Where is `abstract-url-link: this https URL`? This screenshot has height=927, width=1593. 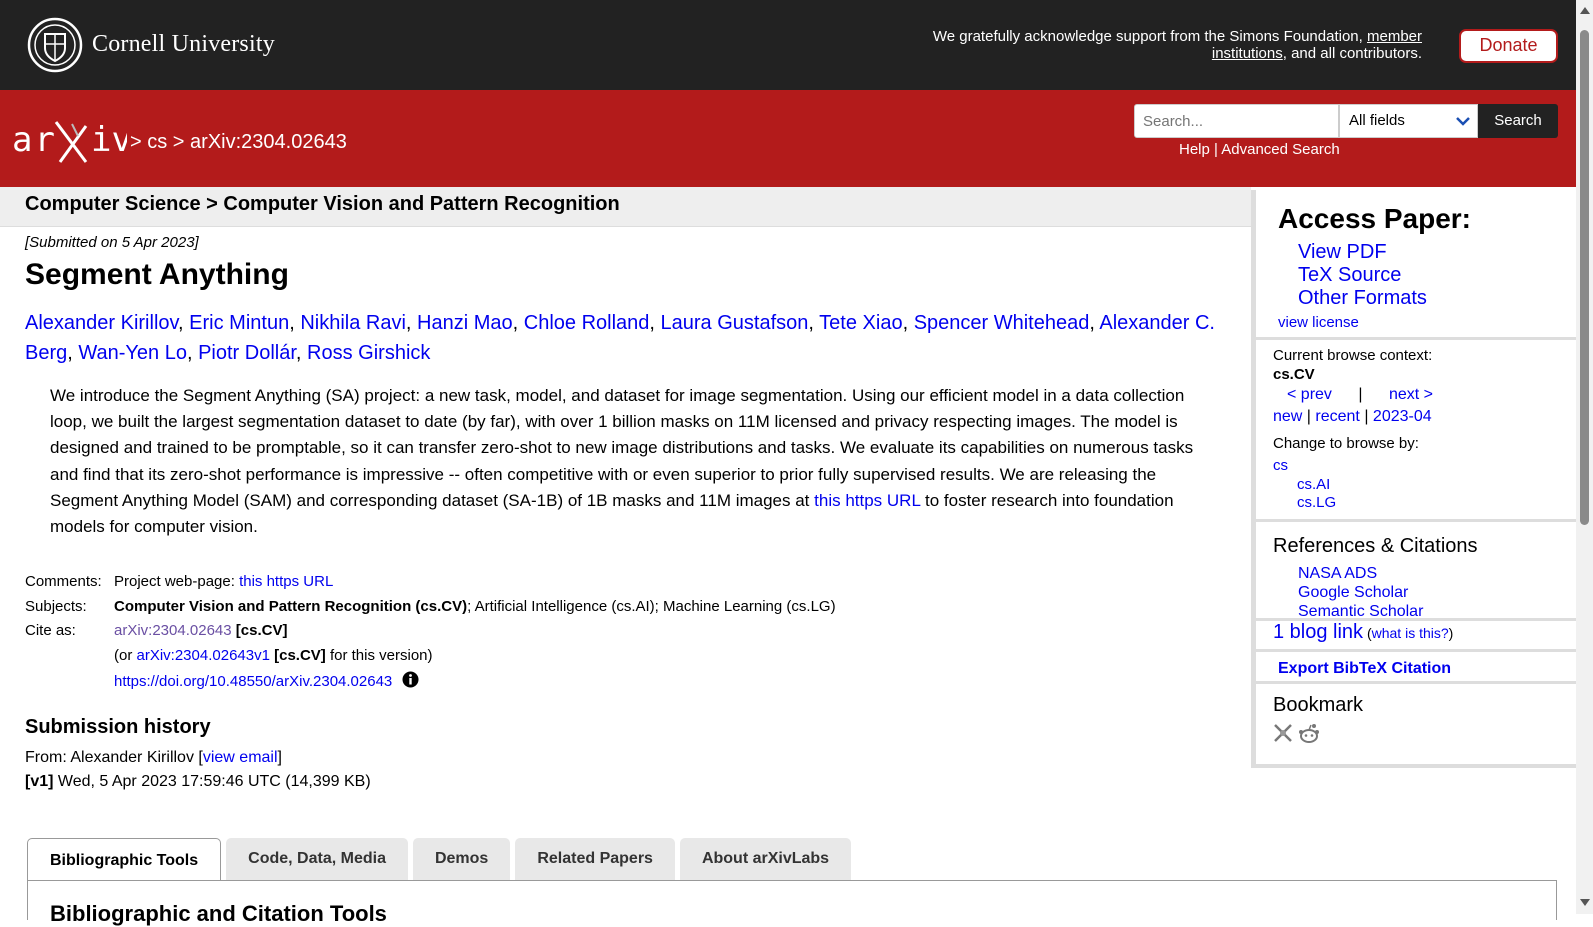 abstract-url-link: this https URL is located at coordinates (867, 500).